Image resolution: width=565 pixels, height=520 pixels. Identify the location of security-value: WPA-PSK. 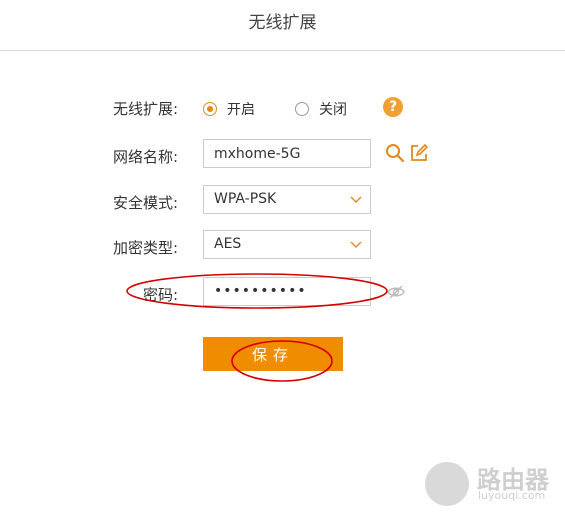
(245, 199).